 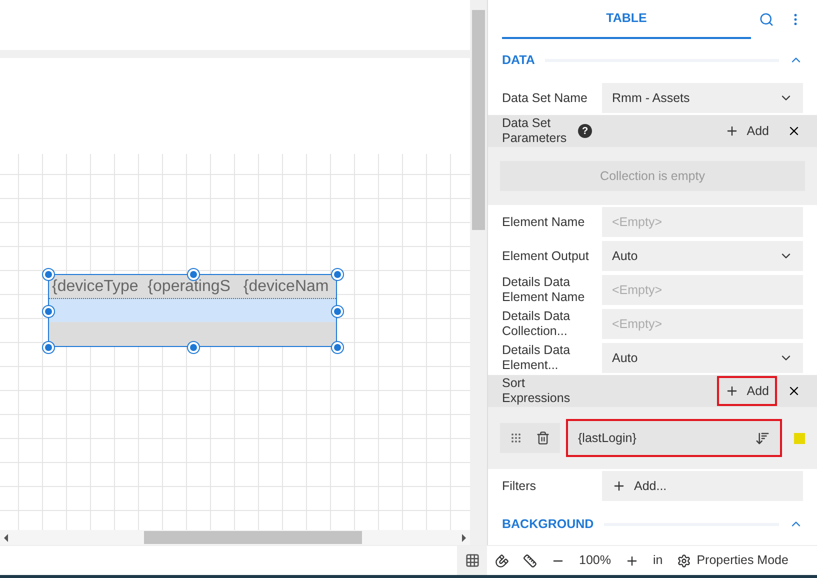 What do you see at coordinates (762, 438) in the screenshot?
I see `sort-order-icon` at bounding box center [762, 438].